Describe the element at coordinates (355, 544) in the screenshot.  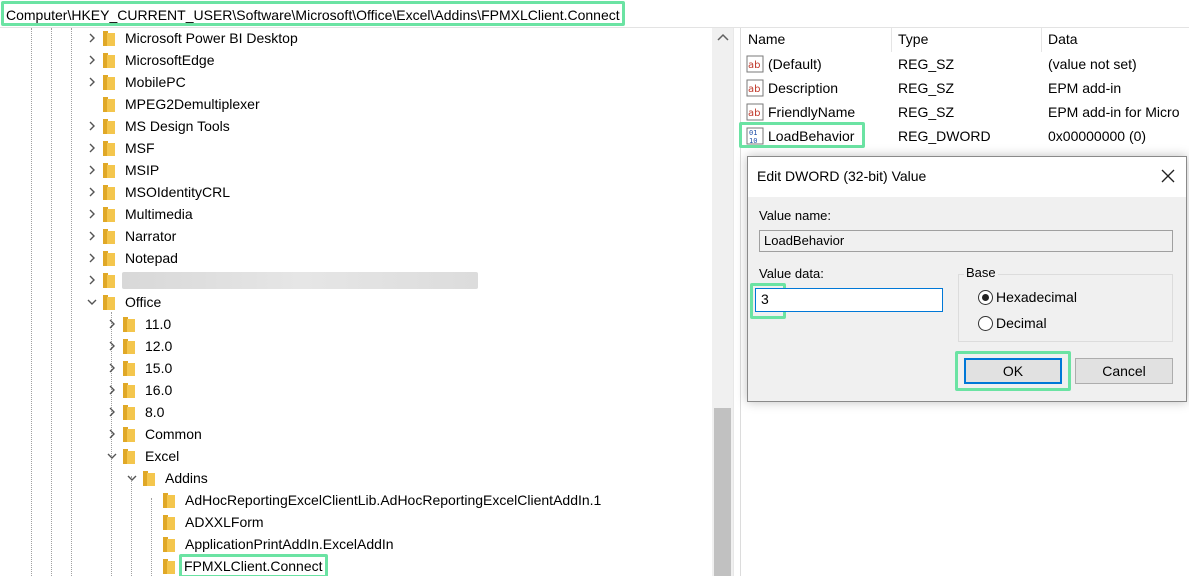
I see `tree-item: ApplicationPrintAddIn.ExcelAddIn` at that location.